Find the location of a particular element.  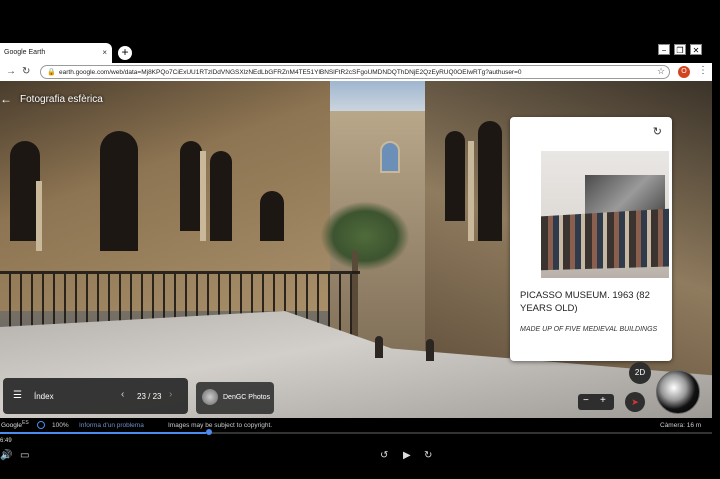

window is located at coordinates (272, 216).